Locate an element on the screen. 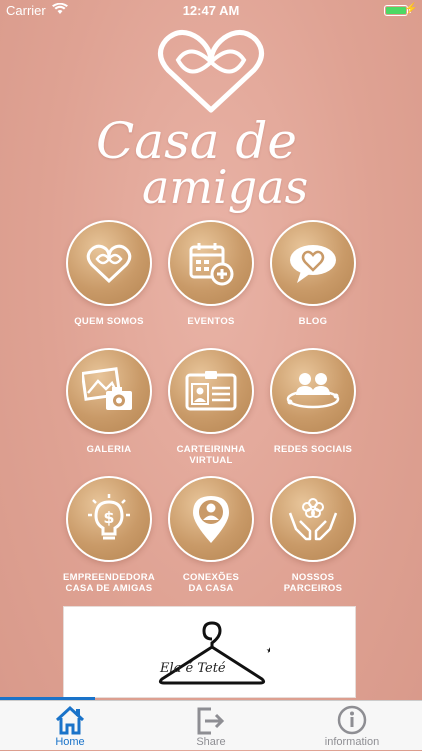  tab-information: information is located at coordinates (352, 726).